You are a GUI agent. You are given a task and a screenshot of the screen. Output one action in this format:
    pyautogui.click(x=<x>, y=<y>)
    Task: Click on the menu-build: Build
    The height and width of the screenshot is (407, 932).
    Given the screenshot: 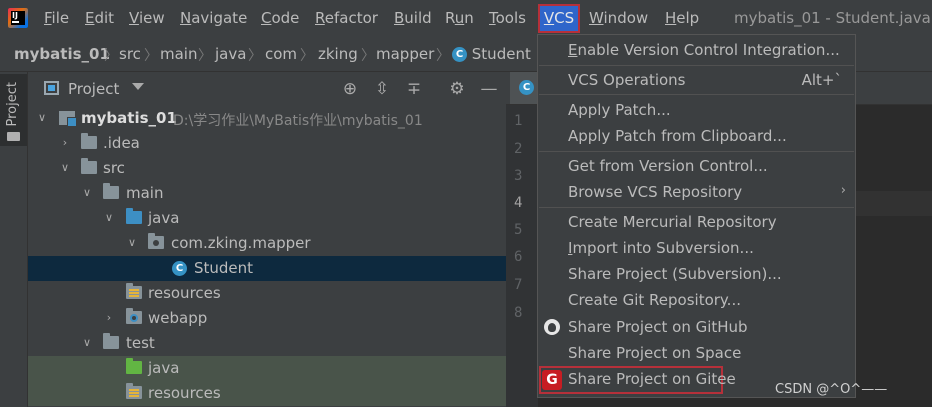 What is the action you would take?
    pyautogui.click(x=413, y=18)
    